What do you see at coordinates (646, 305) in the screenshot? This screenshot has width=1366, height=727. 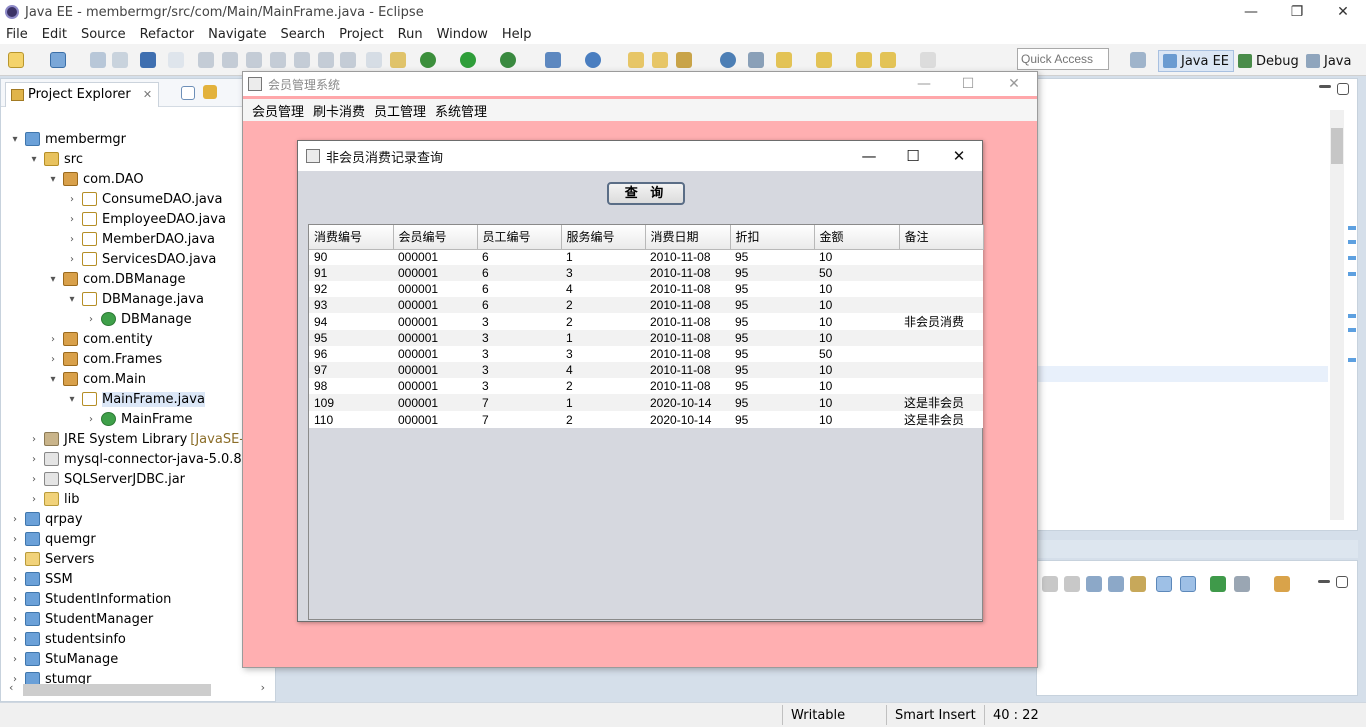 I see `table-row: 93 000001 6 2 2010-11-08 95 10` at bounding box center [646, 305].